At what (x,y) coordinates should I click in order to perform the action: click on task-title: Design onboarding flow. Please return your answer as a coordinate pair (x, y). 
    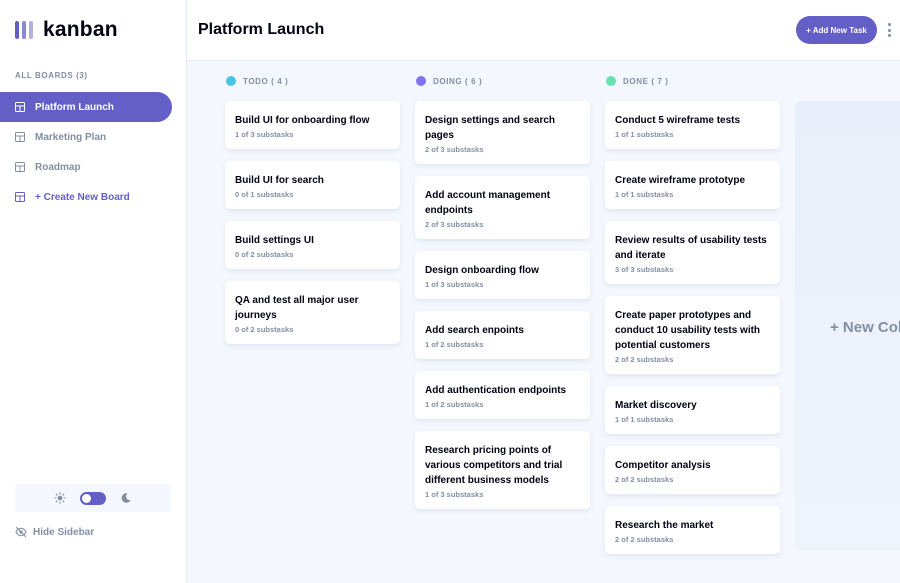
    Looking at the image, I should click on (482, 270).